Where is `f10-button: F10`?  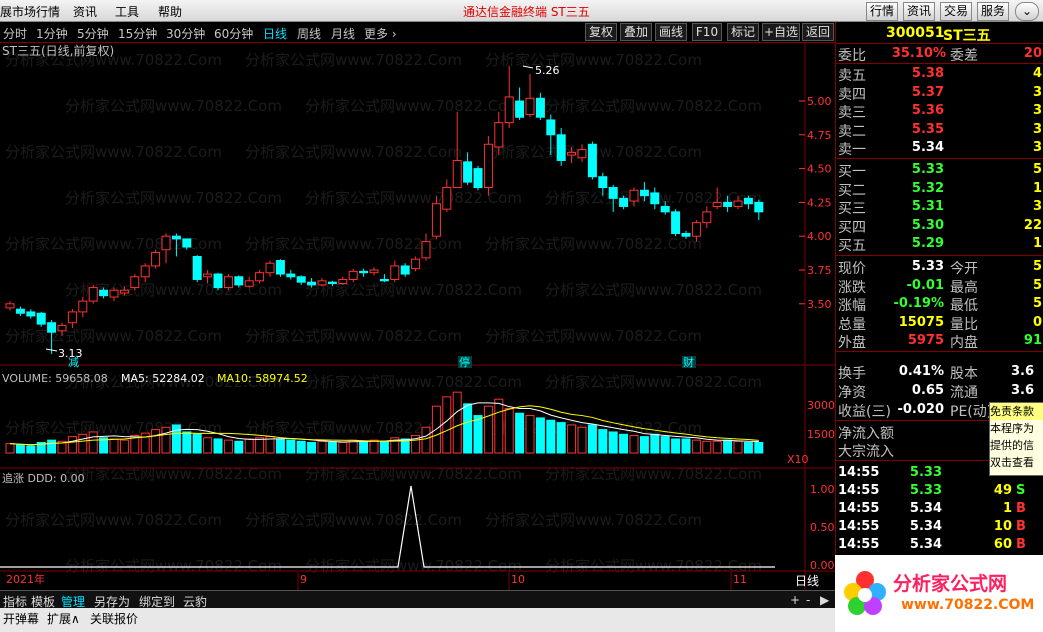
f10-button: F10 is located at coordinates (707, 32).